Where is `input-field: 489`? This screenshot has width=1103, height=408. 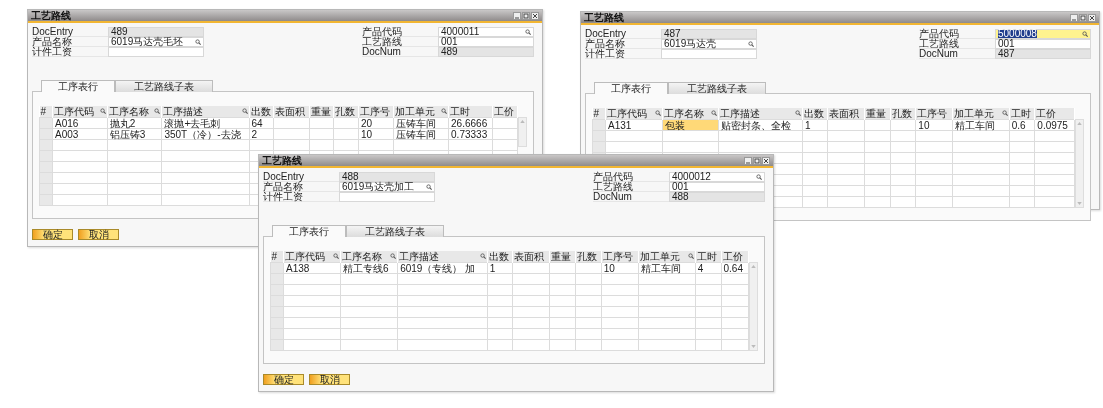 input-field: 489 is located at coordinates (486, 52).